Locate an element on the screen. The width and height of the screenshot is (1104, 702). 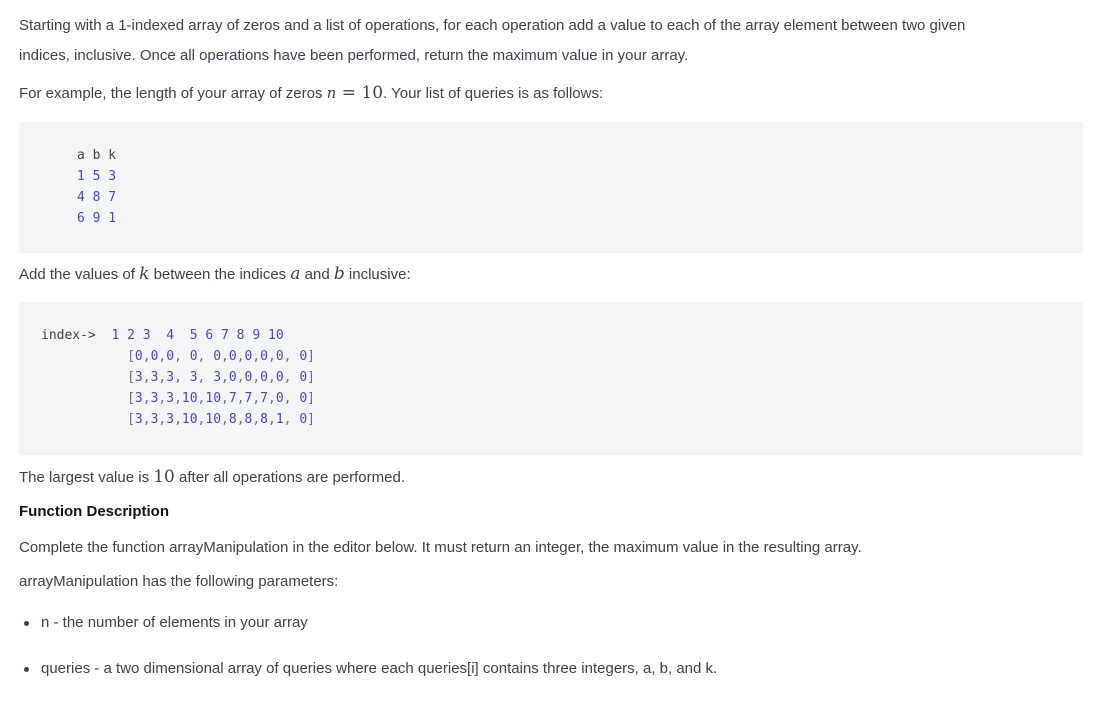
largest-prefix: The largest value is is located at coordinates (86, 477).